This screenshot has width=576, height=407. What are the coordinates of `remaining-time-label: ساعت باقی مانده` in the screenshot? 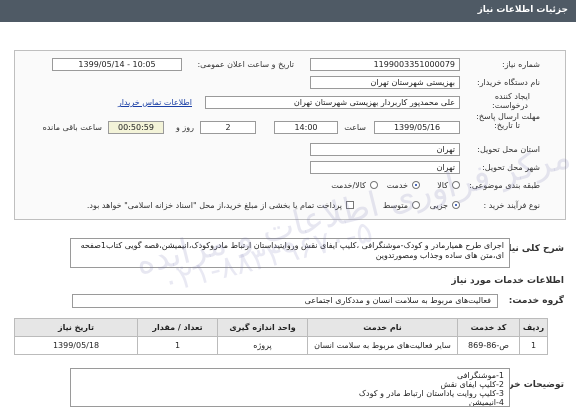 It's located at (72, 127).